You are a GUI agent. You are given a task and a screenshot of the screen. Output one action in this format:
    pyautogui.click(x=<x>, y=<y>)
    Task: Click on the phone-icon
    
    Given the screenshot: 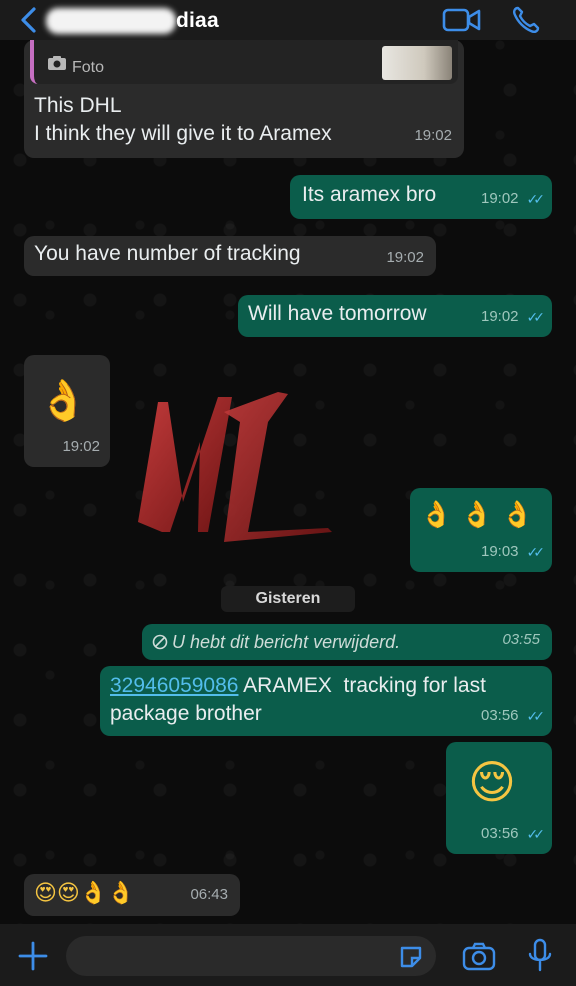 What is the action you would take?
    pyautogui.click(x=526, y=19)
    